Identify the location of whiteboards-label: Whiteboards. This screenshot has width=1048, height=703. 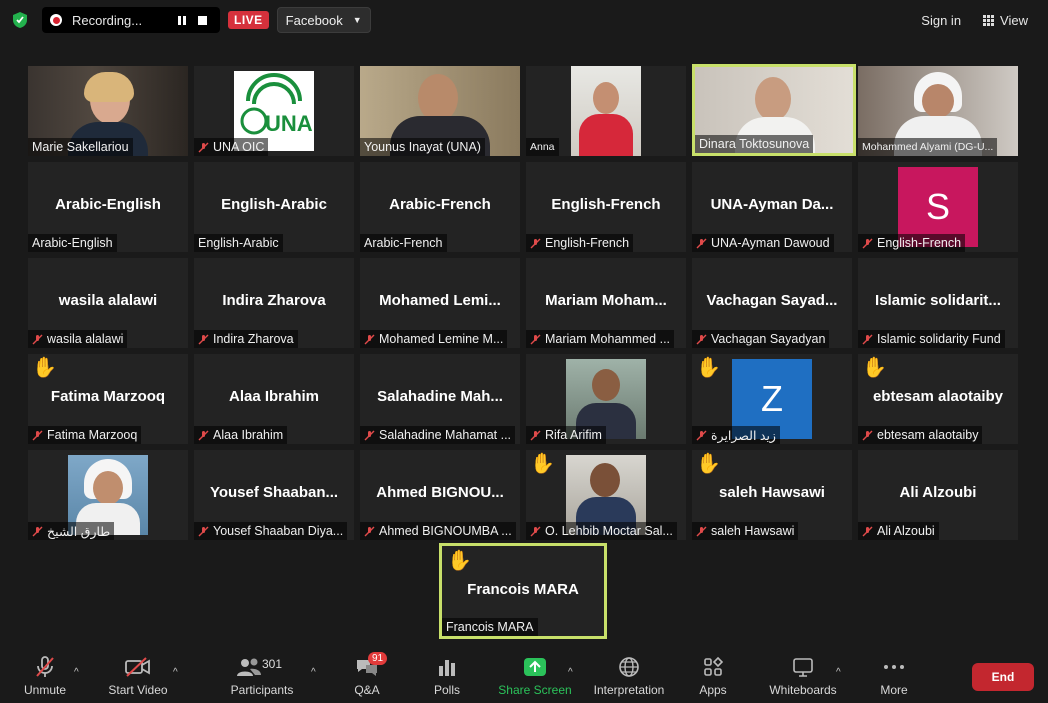
(803, 690).